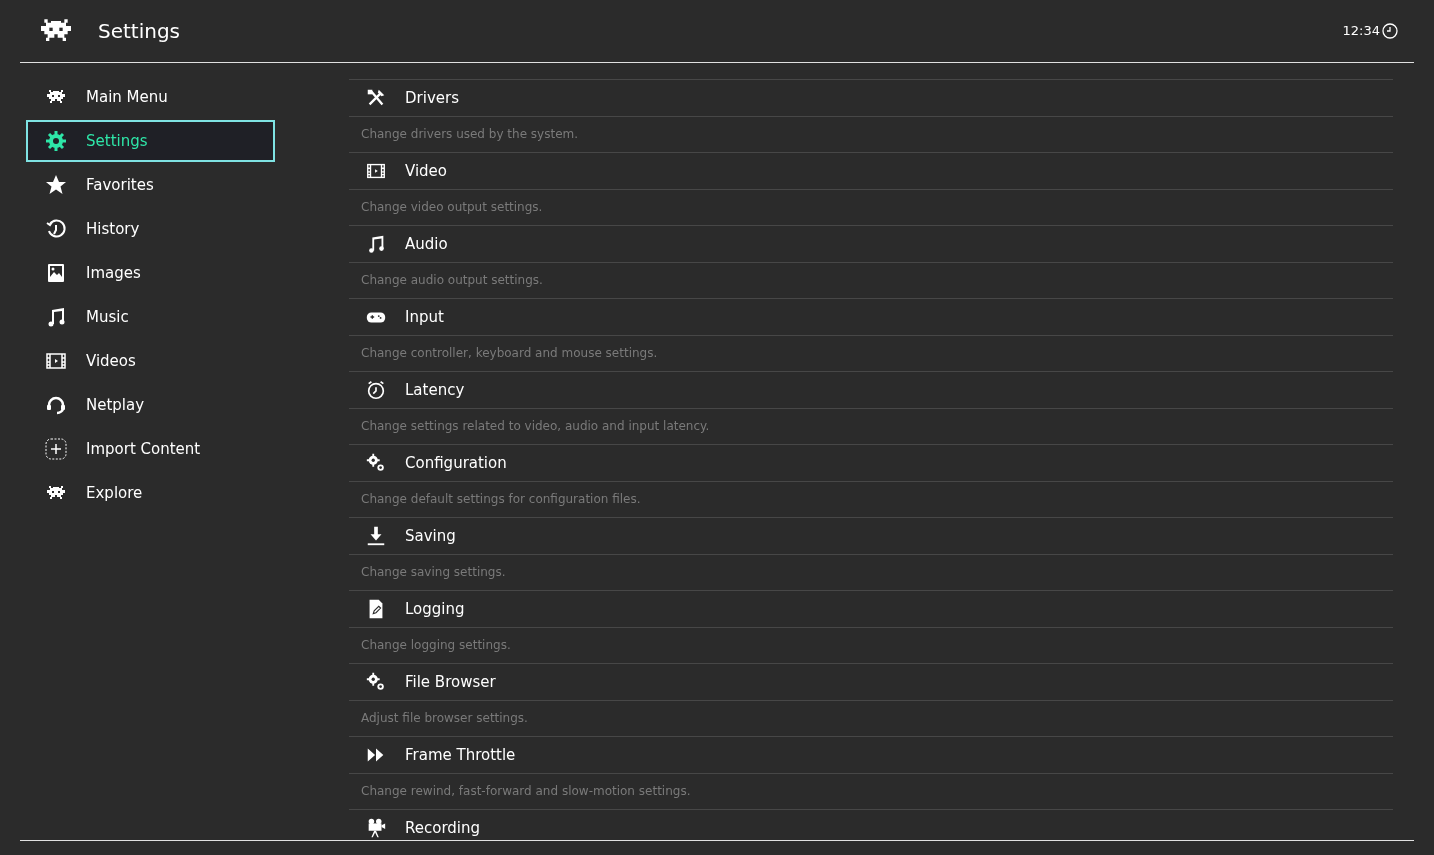  Describe the element at coordinates (150, 449) in the screenshot. I see `sidebar-item: Import Content` at that location.